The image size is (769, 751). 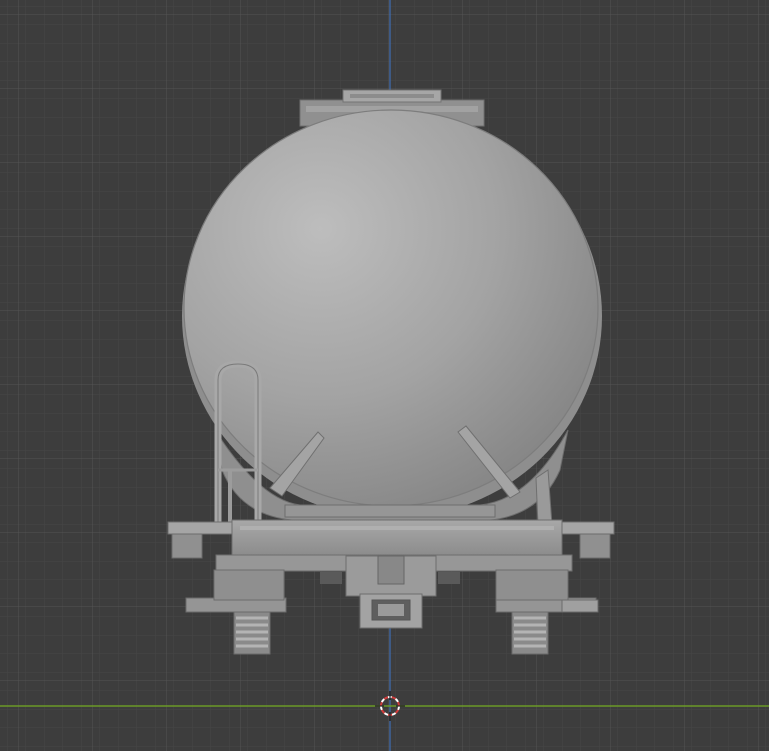 What do you see at coordinates (331, 578) in the screenshot?
I see `left-socket` at bounding box center [331, 578].